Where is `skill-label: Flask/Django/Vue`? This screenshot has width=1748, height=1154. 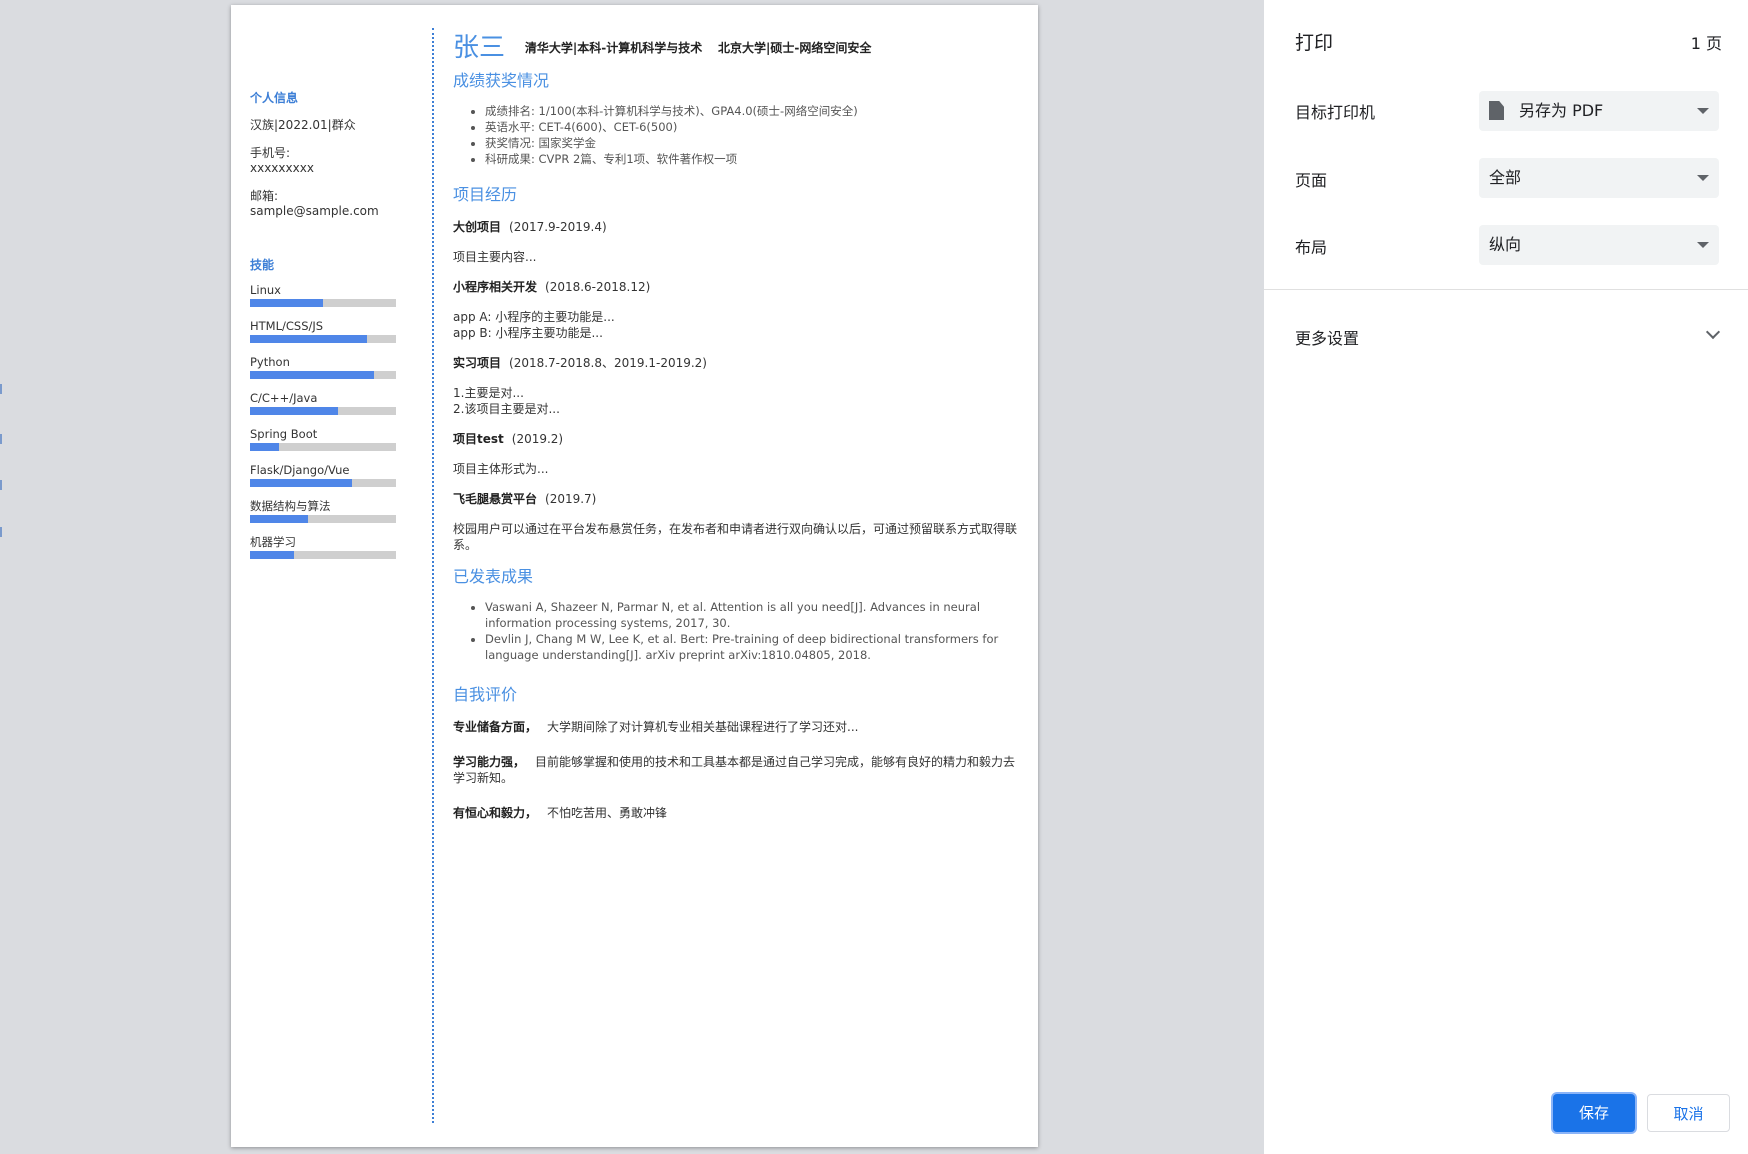
skill-label: Flask/Django/Vue is located at coordinates (300, 470).